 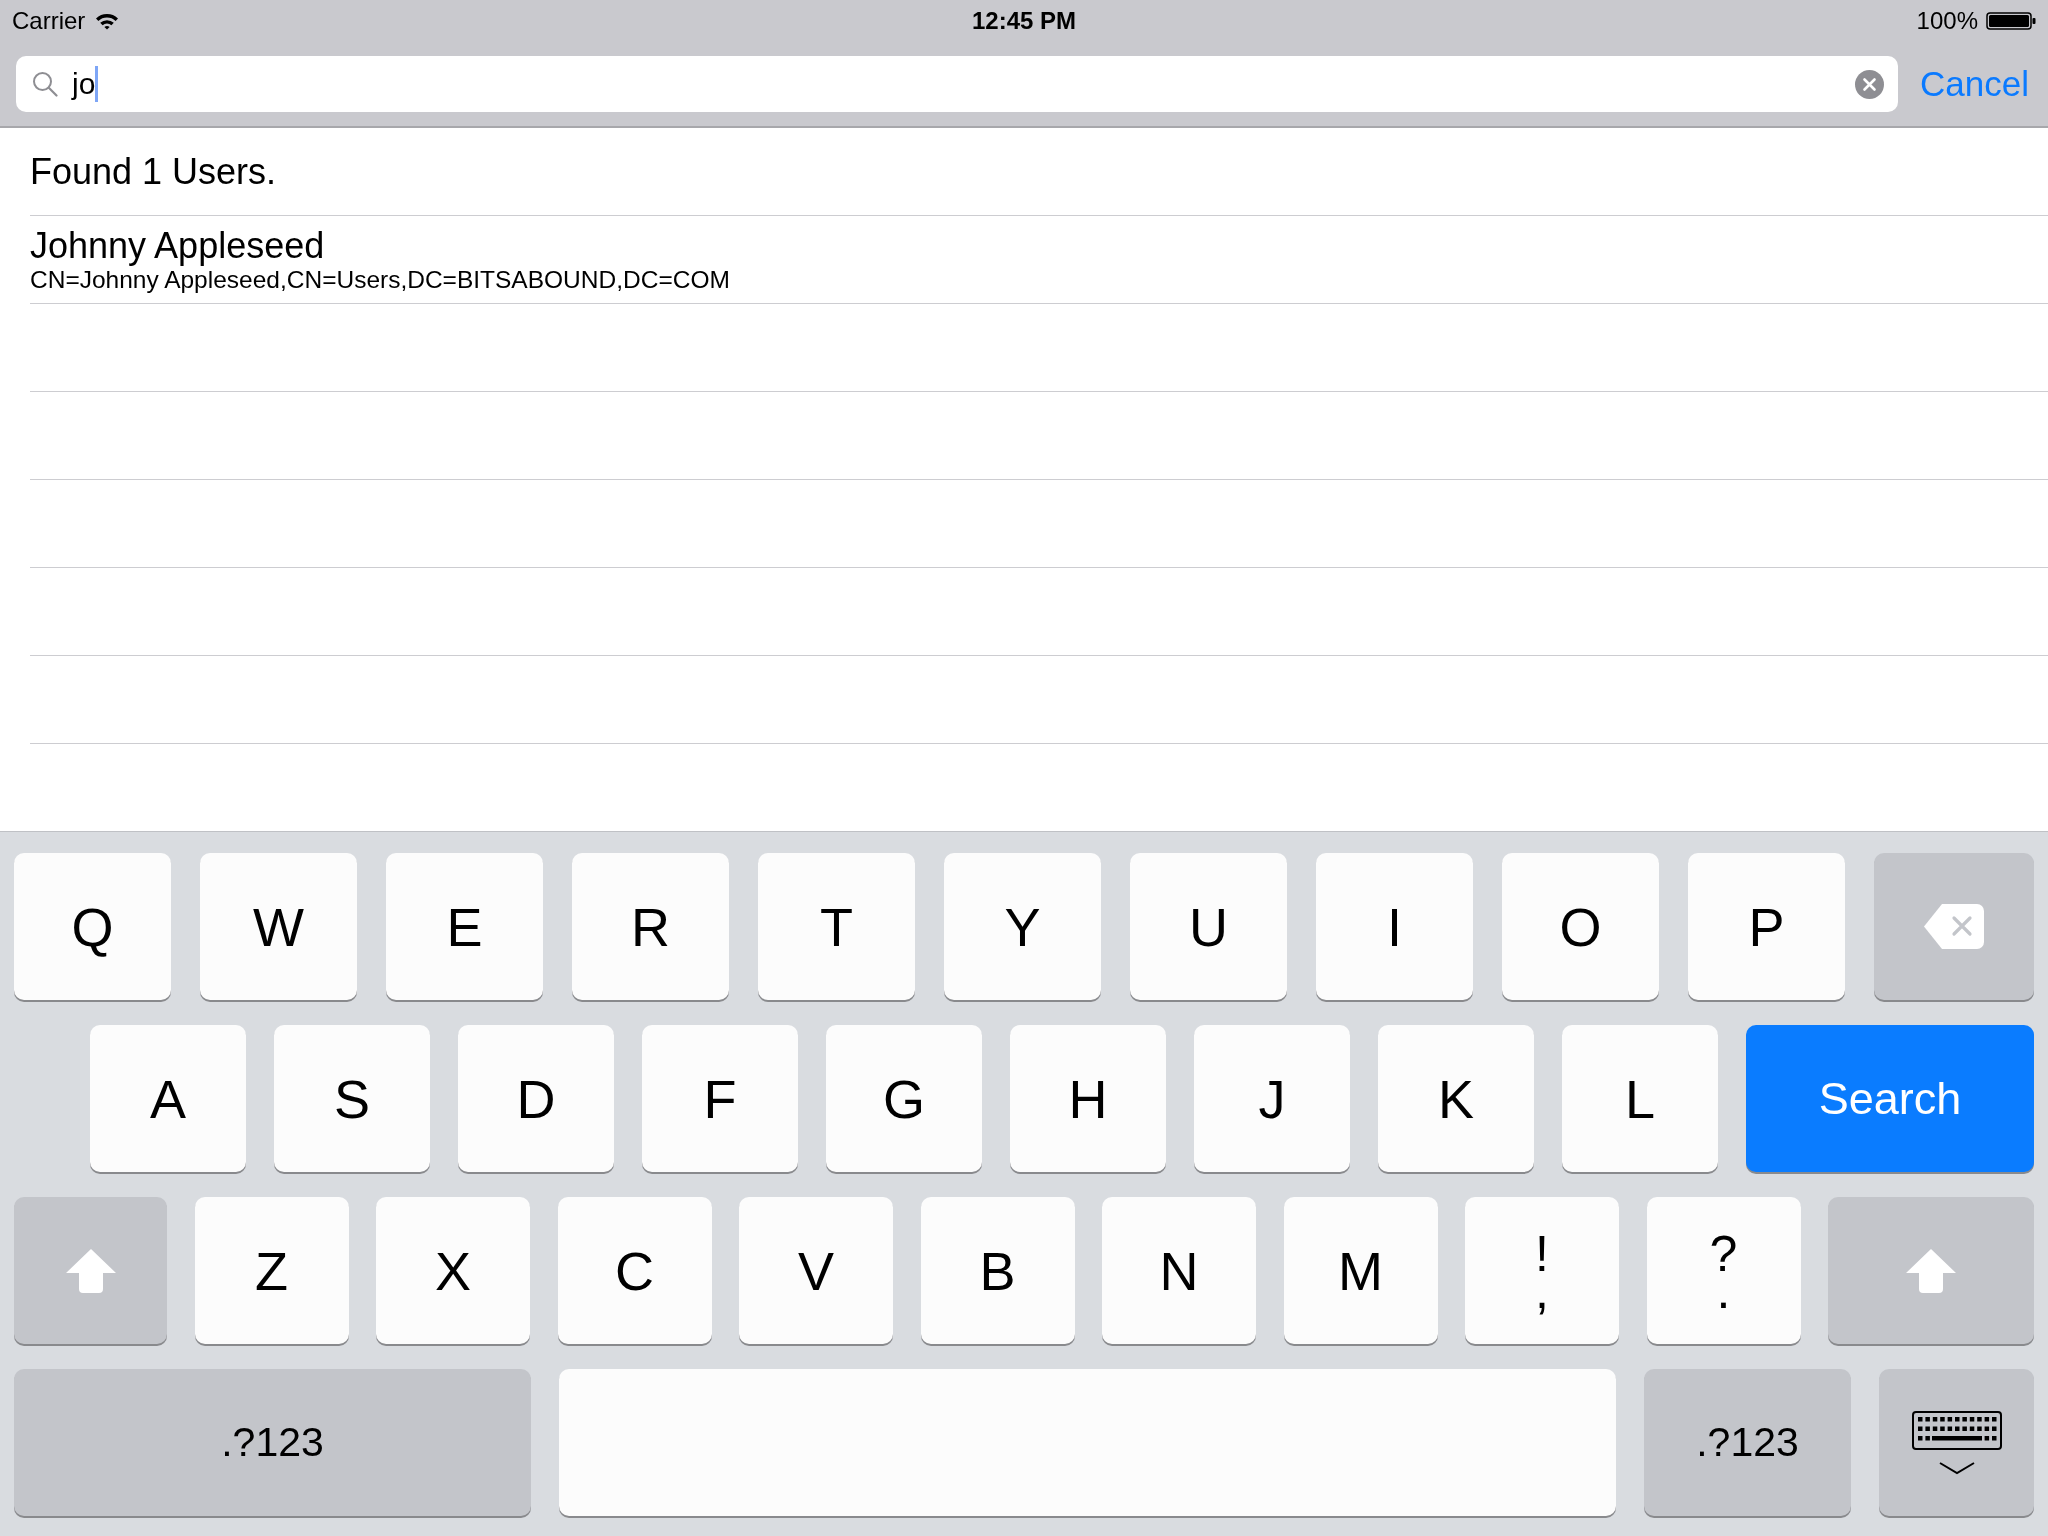 What do you see at coordinates (352, 1098) in the screenshot?
I see `letter-key: S` at bounding box center [352, 1098].